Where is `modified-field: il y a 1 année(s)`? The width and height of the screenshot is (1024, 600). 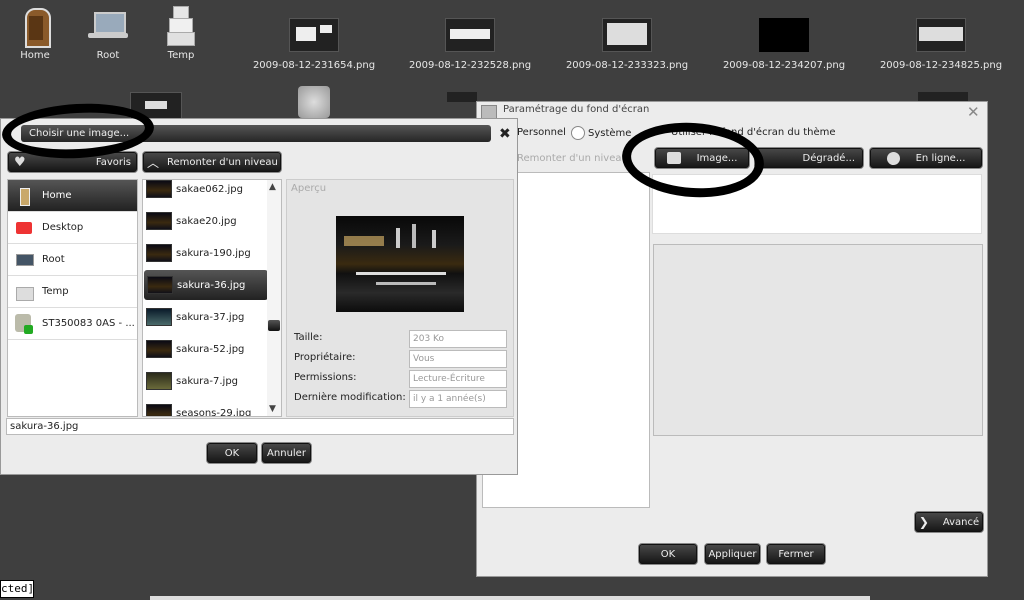 modified-field: il y a 1 année(s) is located at coordinates (458, 399).